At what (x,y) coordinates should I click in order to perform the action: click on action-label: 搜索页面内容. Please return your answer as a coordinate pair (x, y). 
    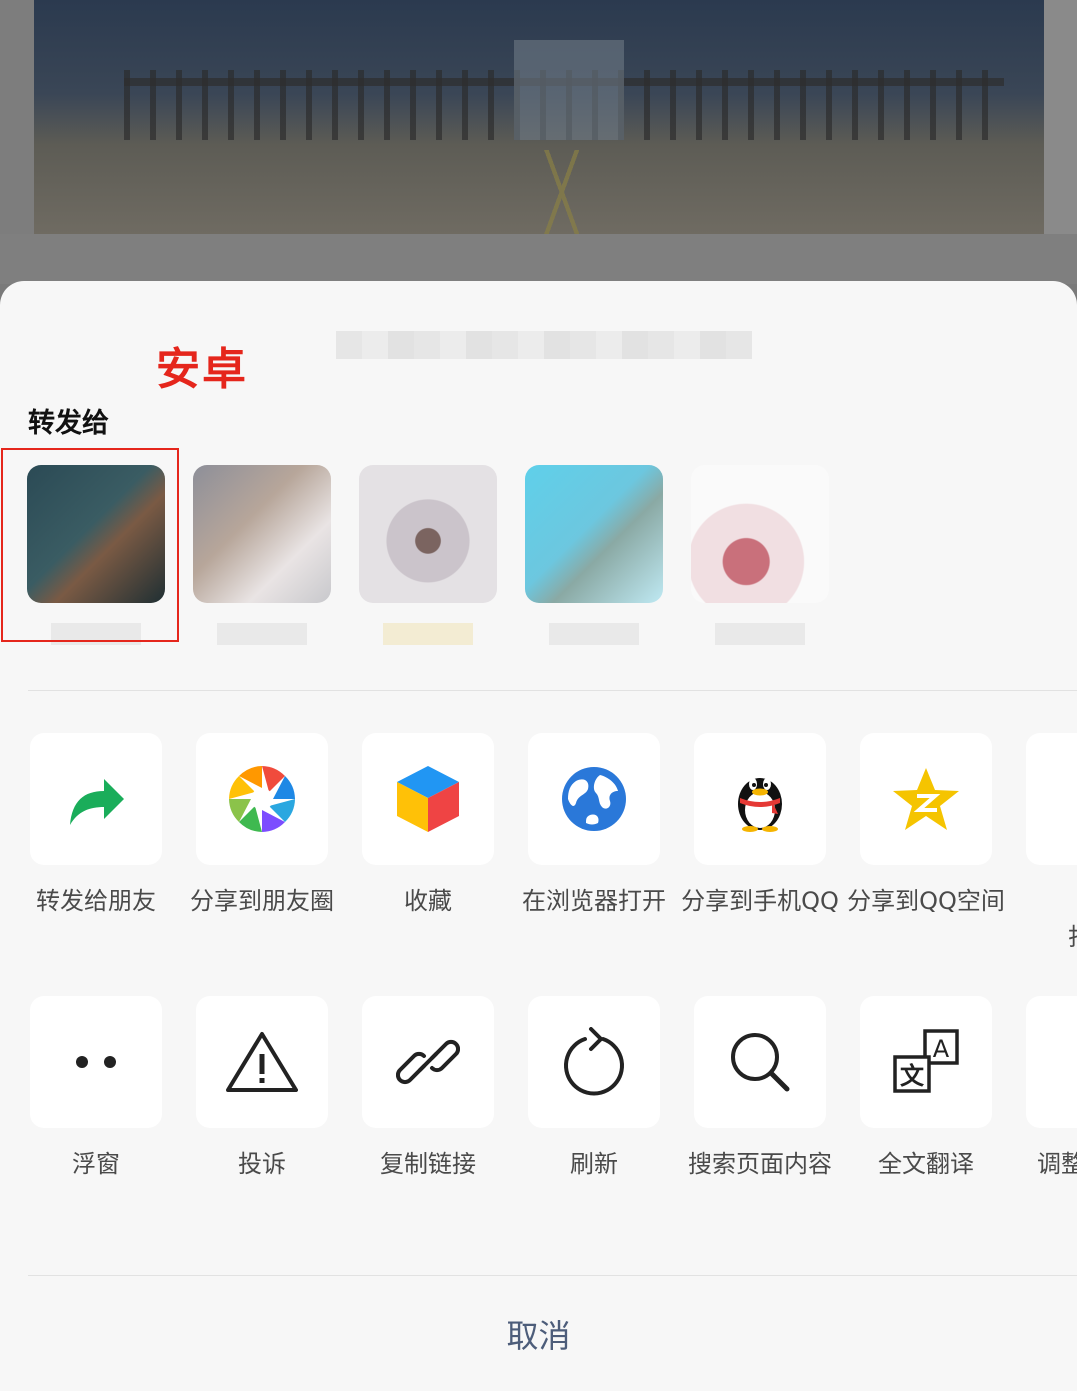
    Looking at the image, I should click on (760, 1164).